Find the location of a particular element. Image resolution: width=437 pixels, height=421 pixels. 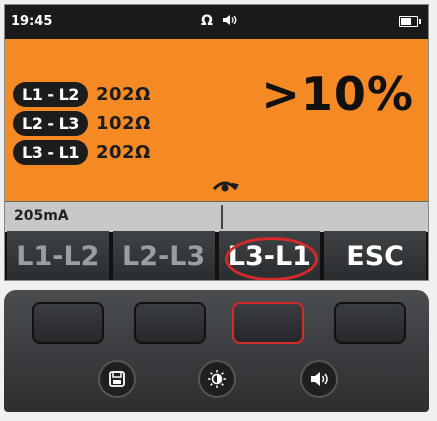

save-button is located at coordinates (117, 379).